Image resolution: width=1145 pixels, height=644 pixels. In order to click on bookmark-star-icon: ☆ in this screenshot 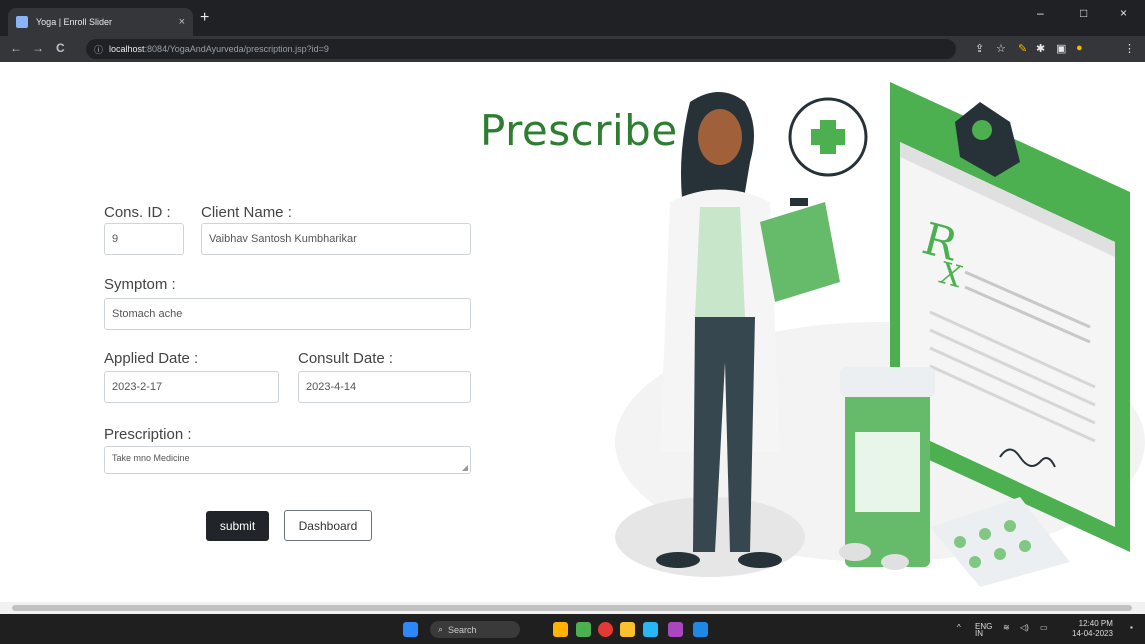, I will do `click(1001, 48)`.